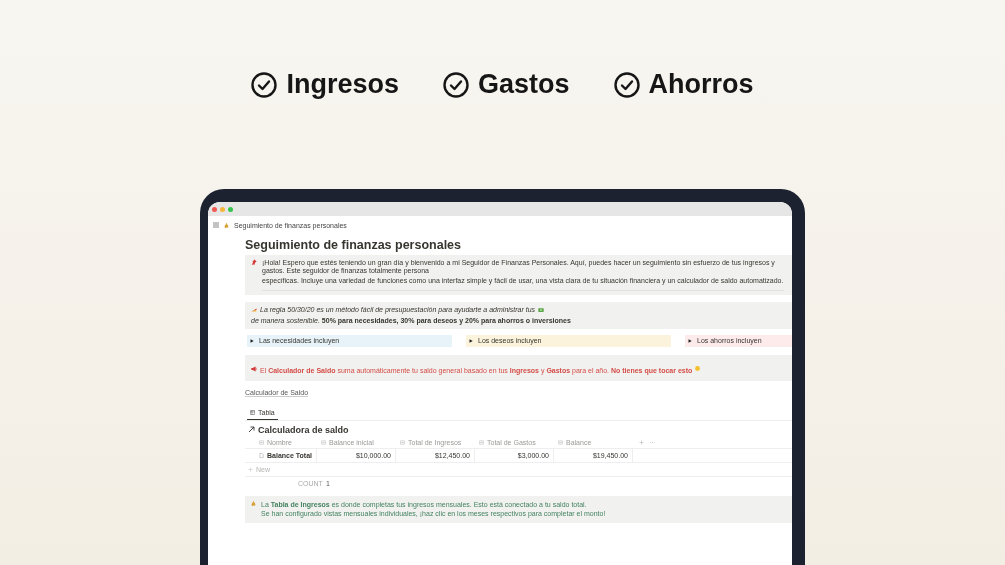  Describe the element at coordinates (261, 455) in the screenshot. I see `page-icon` at that location.